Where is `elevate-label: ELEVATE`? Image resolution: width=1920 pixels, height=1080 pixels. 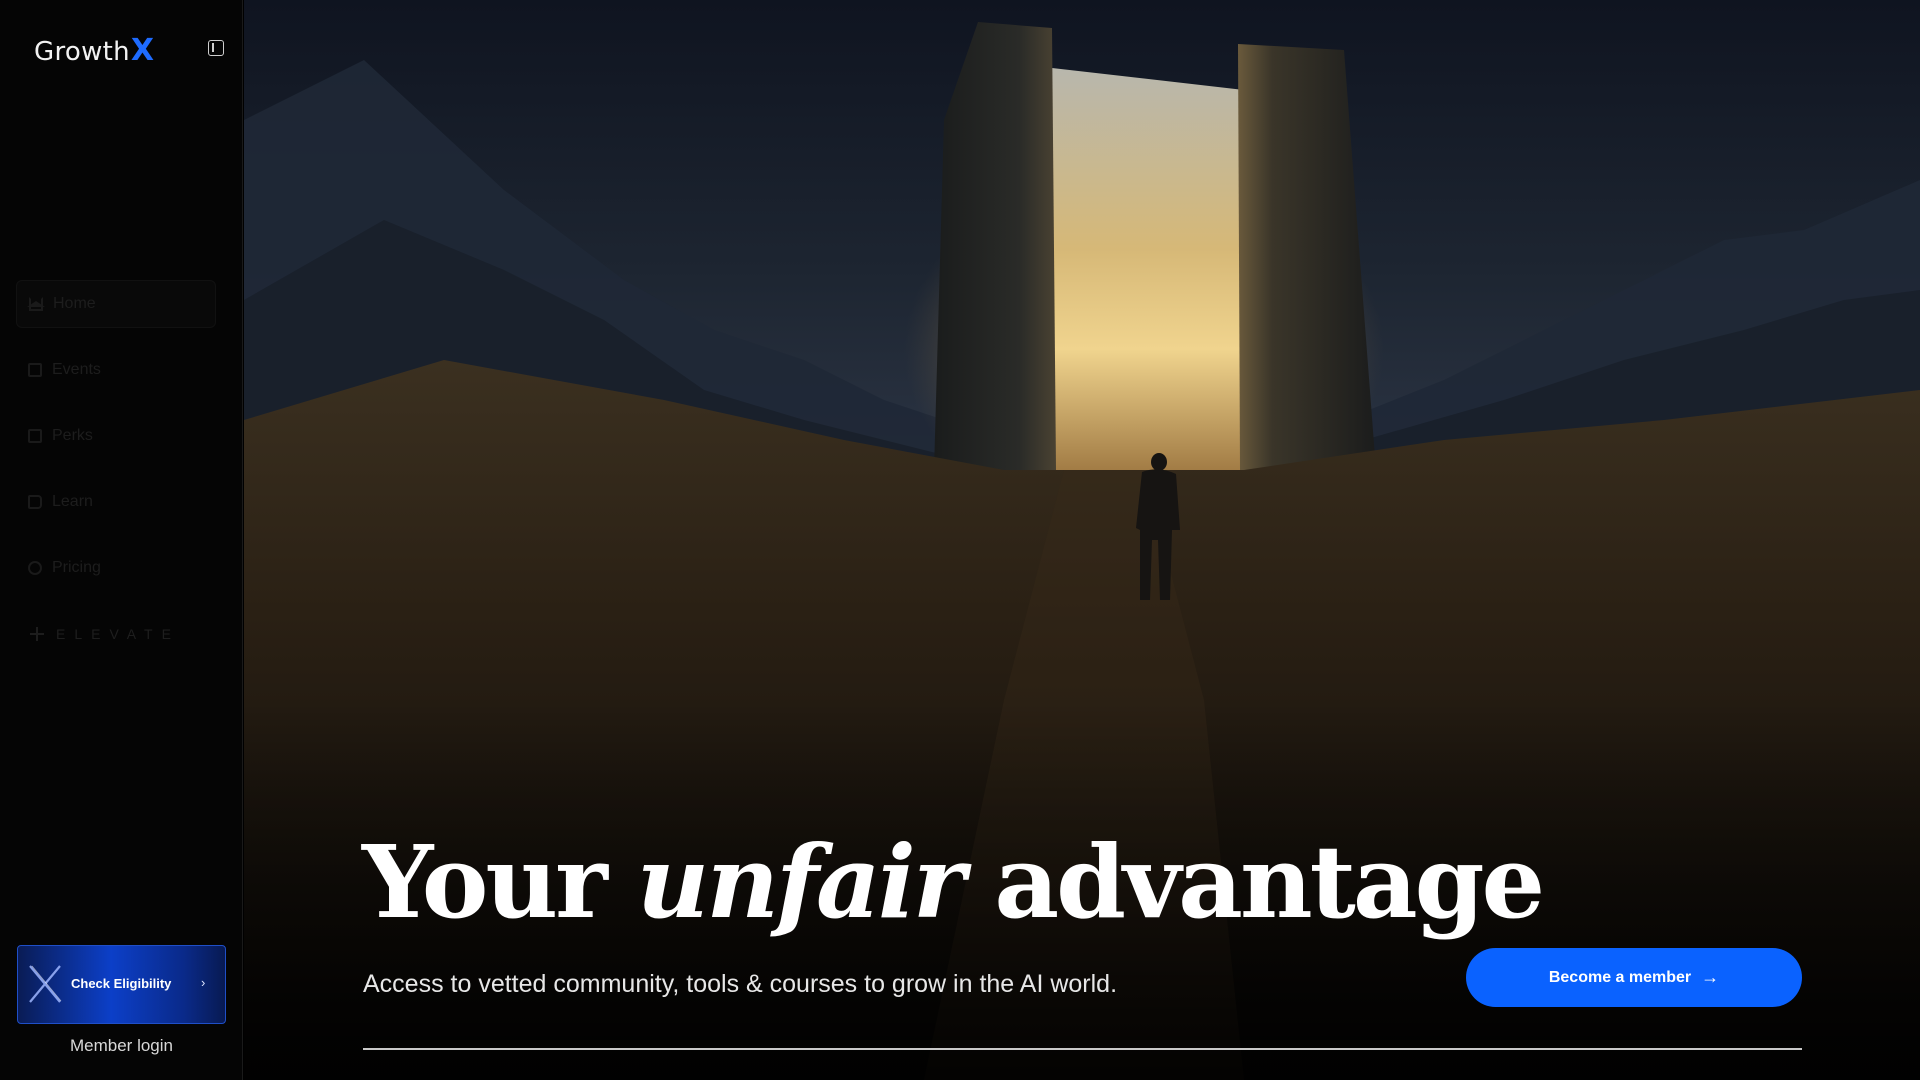 elevate-label: ELEVATE is located at coordinates (118, 634).